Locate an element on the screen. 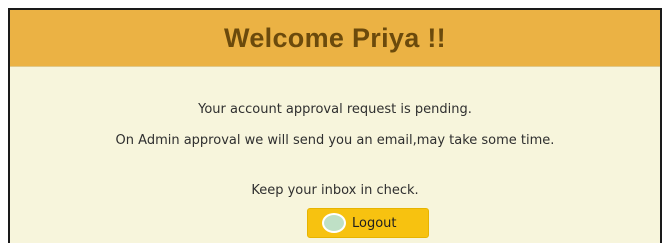  logout-button: Logout is located at coordinates (368, 223).